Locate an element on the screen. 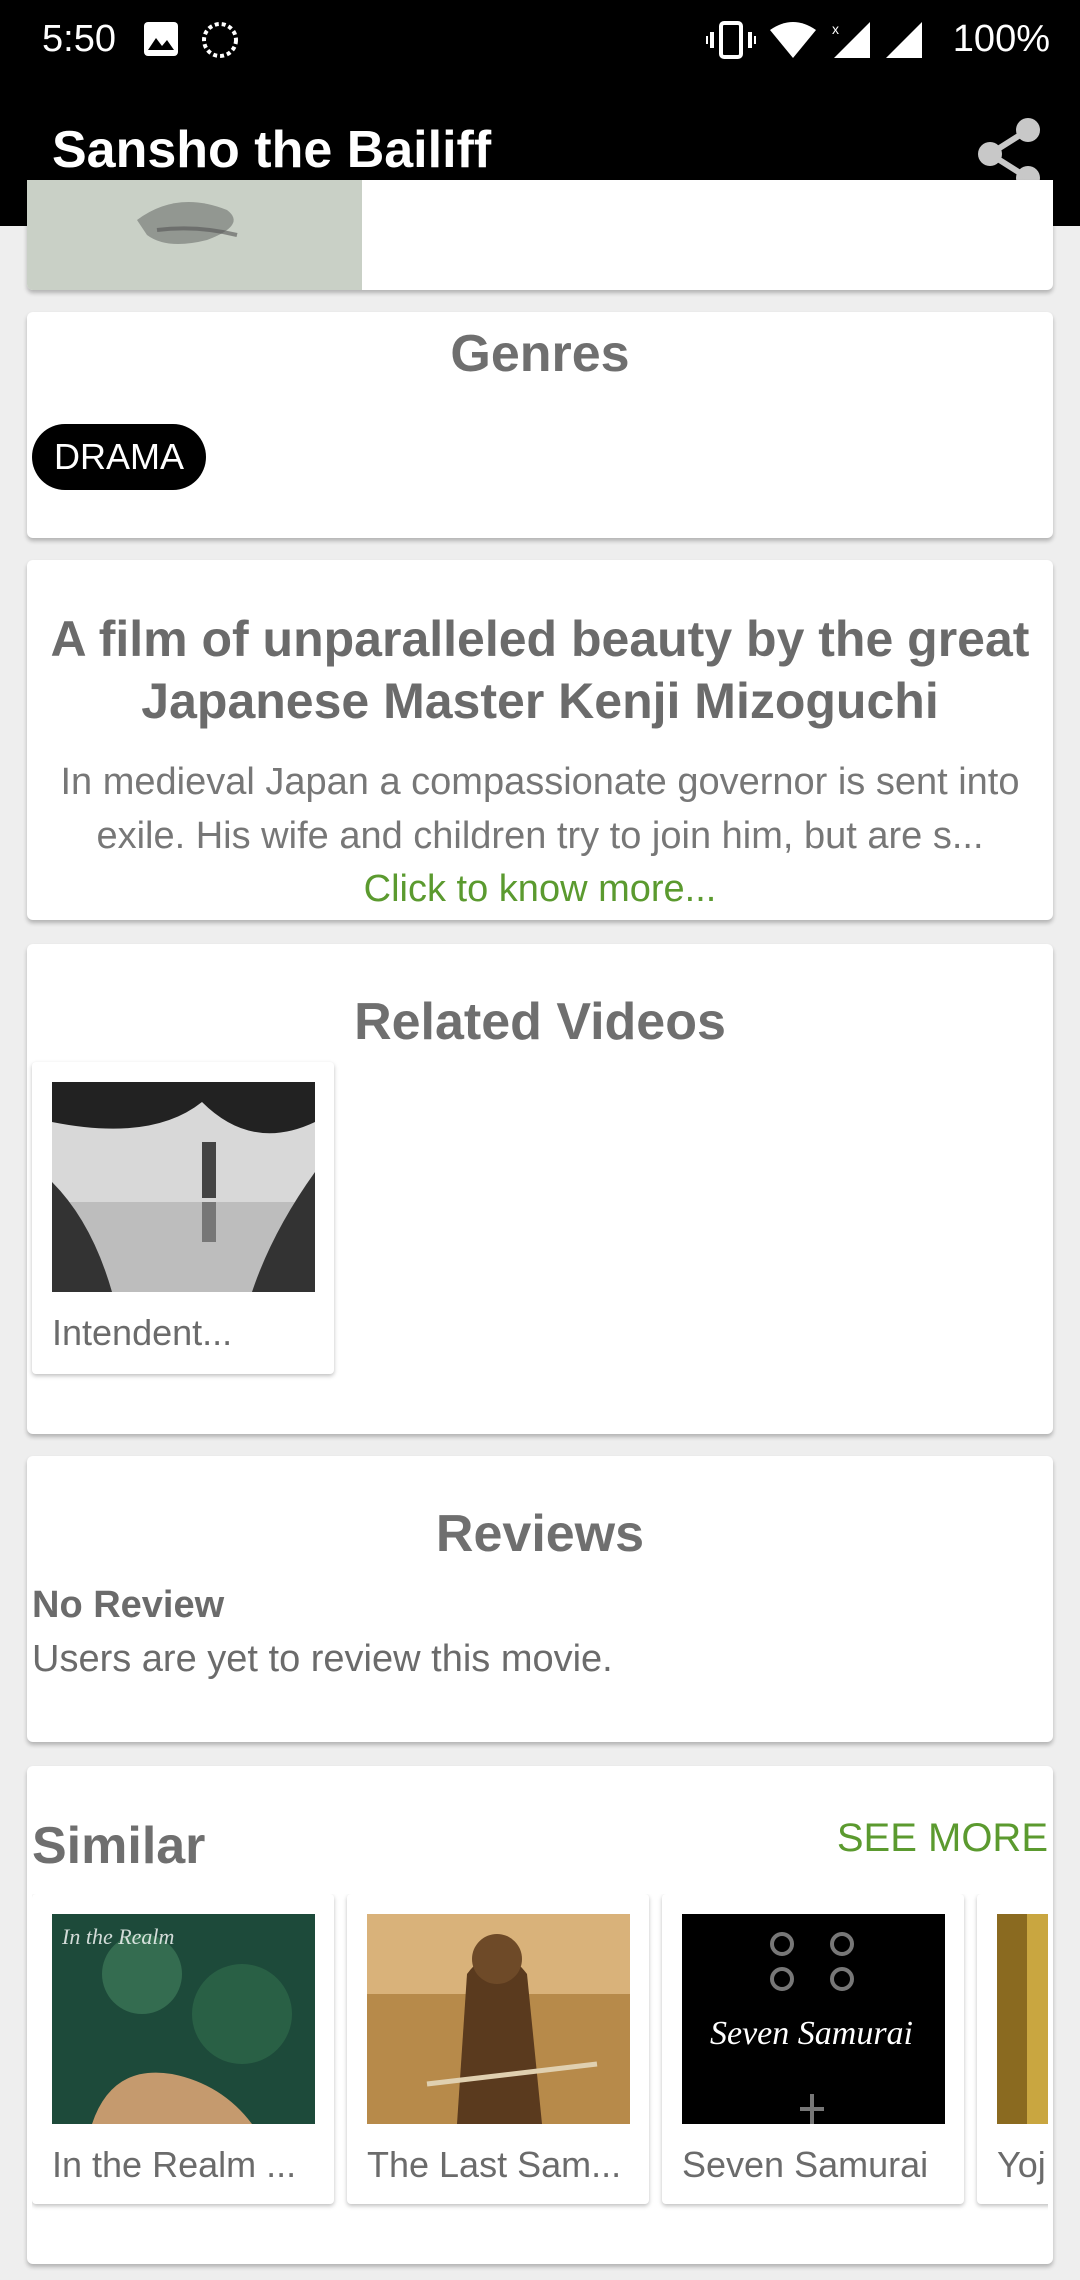 The image size is (1080, 2280). signal-roaming-icon: x is located at coordinates (851, 39).